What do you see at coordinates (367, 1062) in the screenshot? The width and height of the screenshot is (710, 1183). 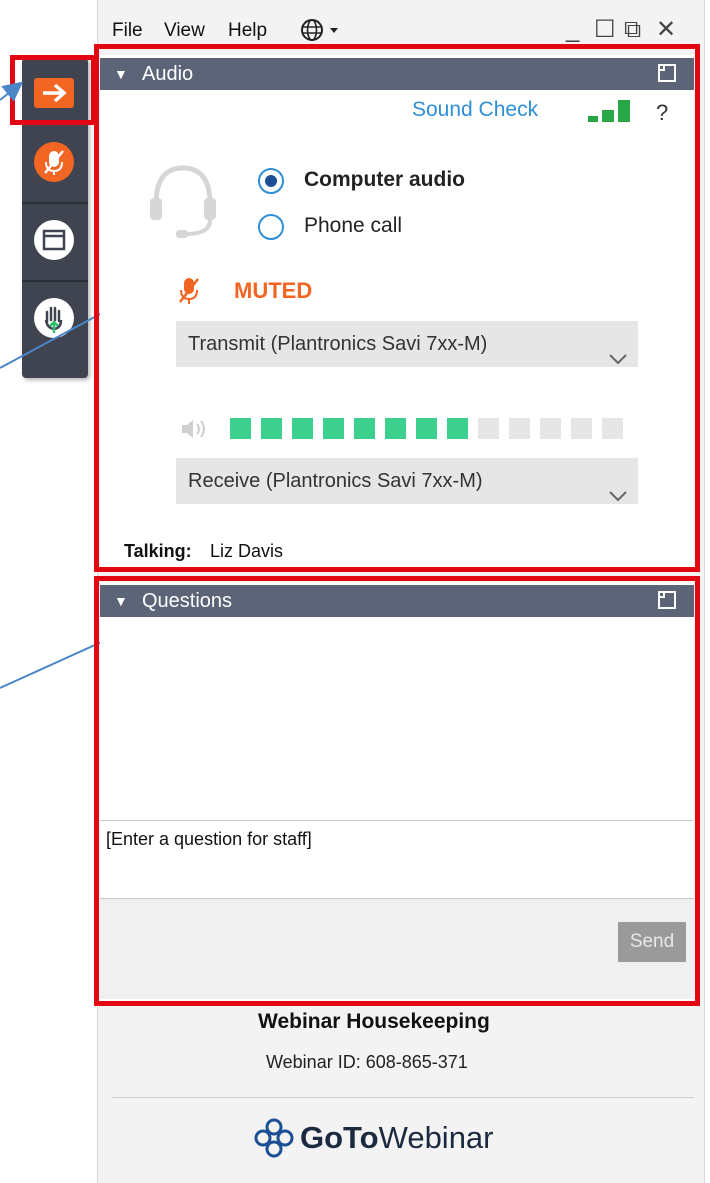 I see `webinar-id: Webinar ID: 608-865-371` at bounding box center [367, 1062].